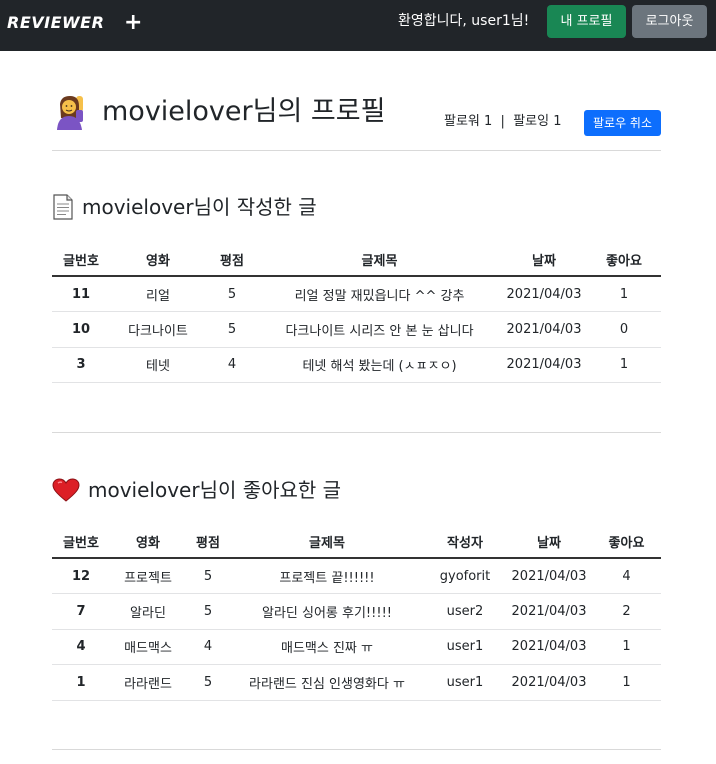  I want to click on table-row: 4 매드맥스 4 매드맥스 진짜 ㅠ user1 2021/04/03 1, so click(356, 647).